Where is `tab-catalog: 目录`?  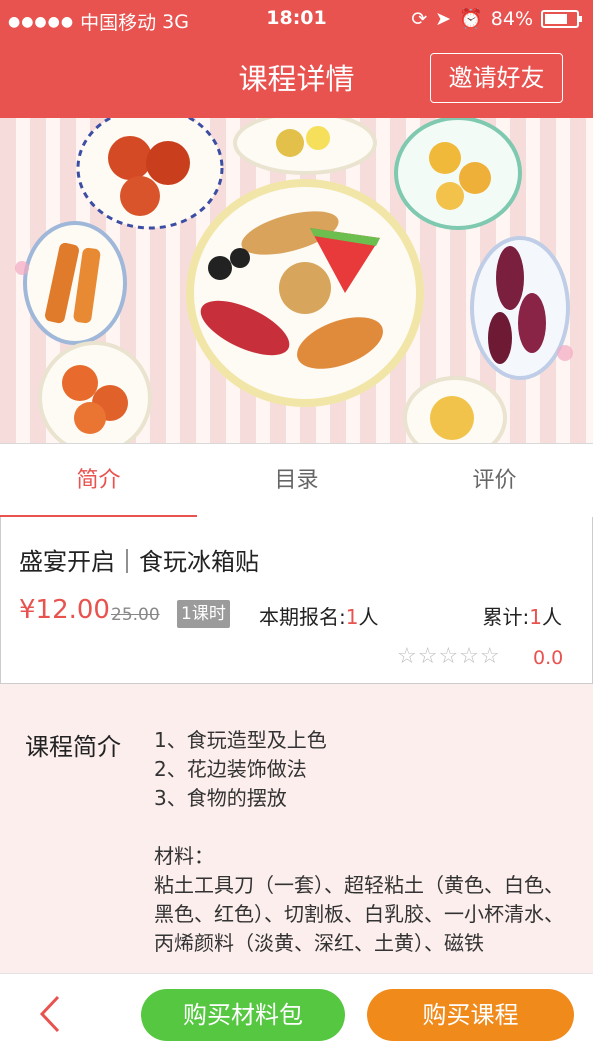 tab-catalog: 目录 is located at coordinates (296, 480).